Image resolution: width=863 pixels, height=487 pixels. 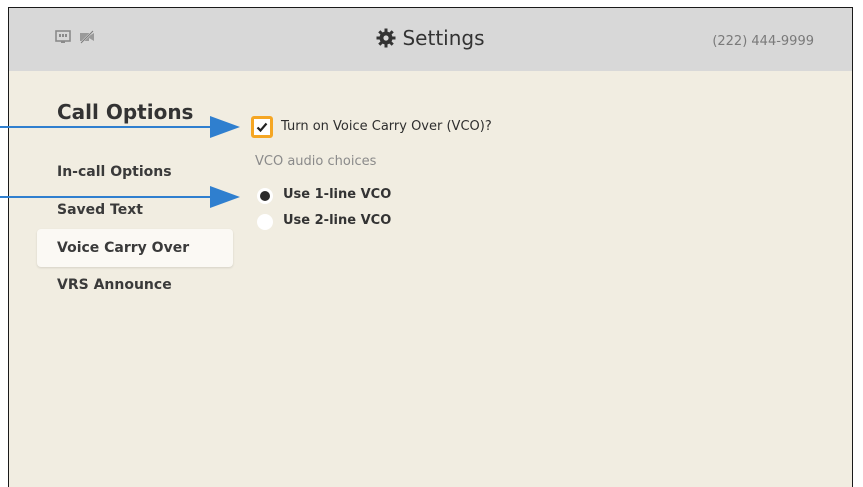 I want to click on radio-1-line-vco, so click(x=265, y=196).